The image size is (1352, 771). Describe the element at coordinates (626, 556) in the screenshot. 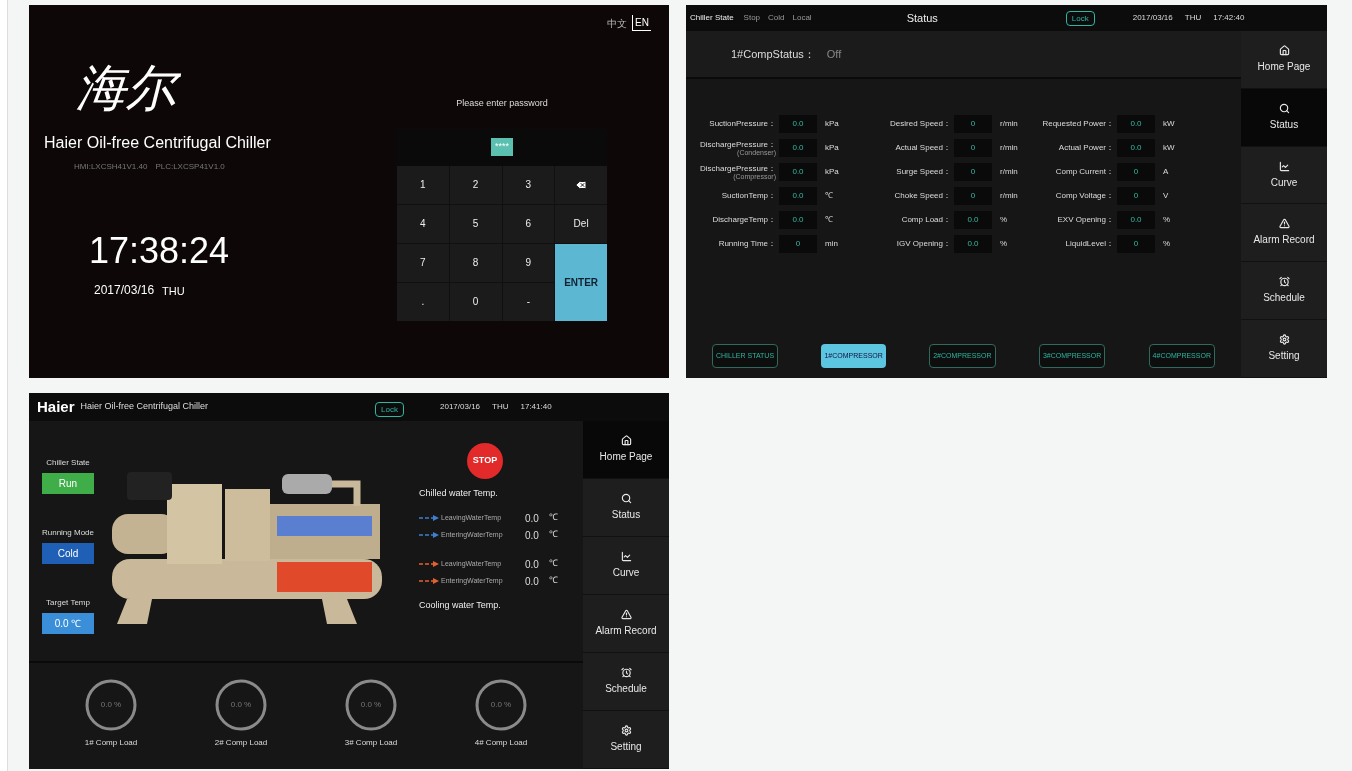

I see `line-chart-icon` at that location.